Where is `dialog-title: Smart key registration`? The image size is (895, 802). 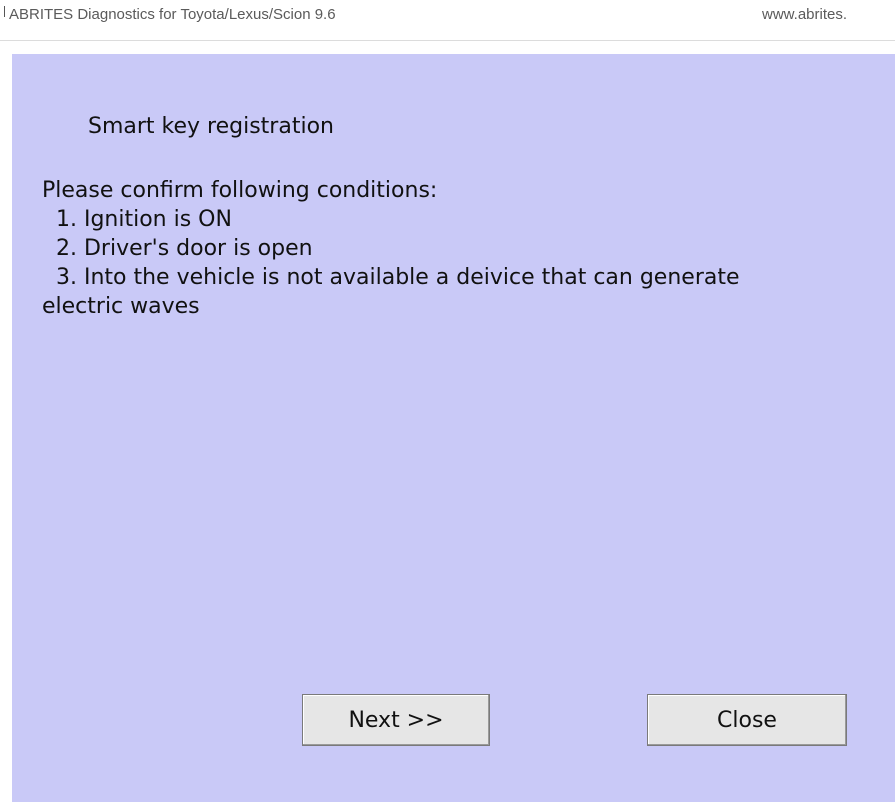
dialog-title: Smart key registration is located at coordinates (211, 126).